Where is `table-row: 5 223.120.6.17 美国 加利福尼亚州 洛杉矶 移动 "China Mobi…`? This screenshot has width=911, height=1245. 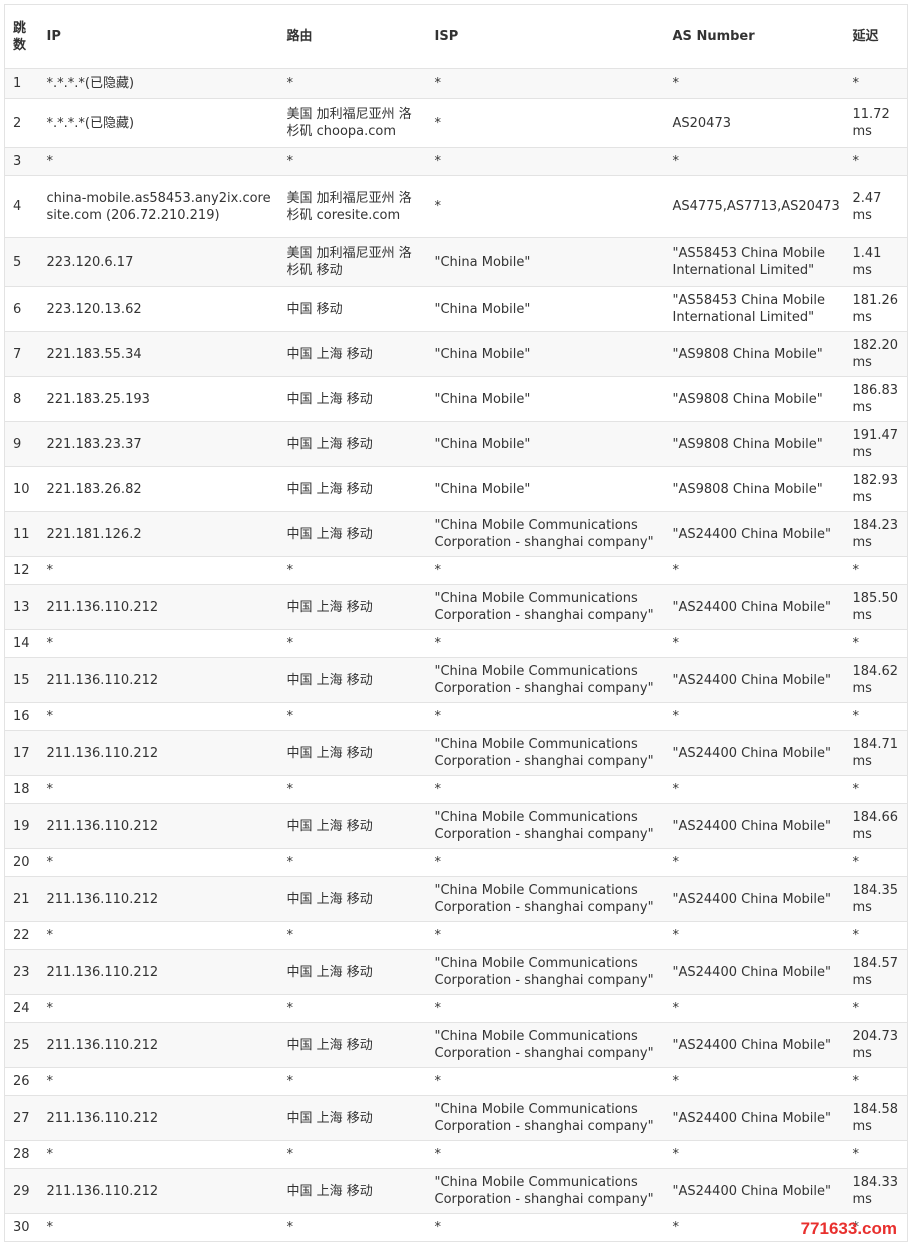
table-row: 5 223.120.6.17 美国 加利福尼亚州 洛杉矶 移动 "China Mobi… is located at coordinates (456, 262).